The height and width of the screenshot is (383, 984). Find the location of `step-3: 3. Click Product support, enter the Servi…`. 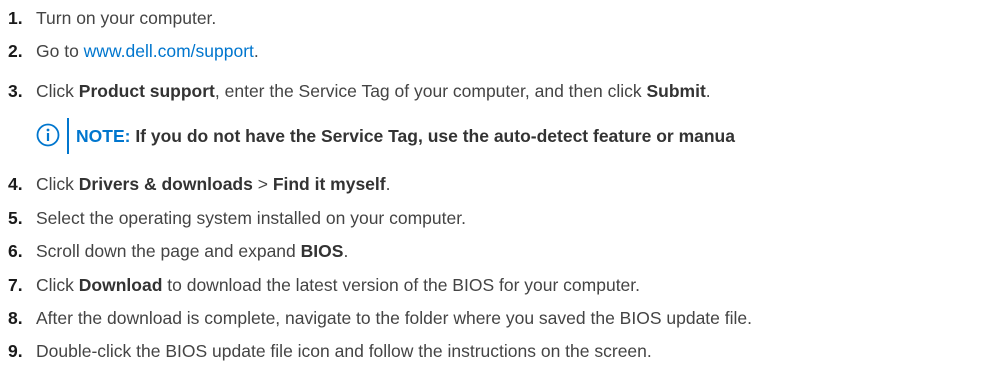

step-3: 3. Click Product support, enter the Servi… is located at coordinates (359, 91).